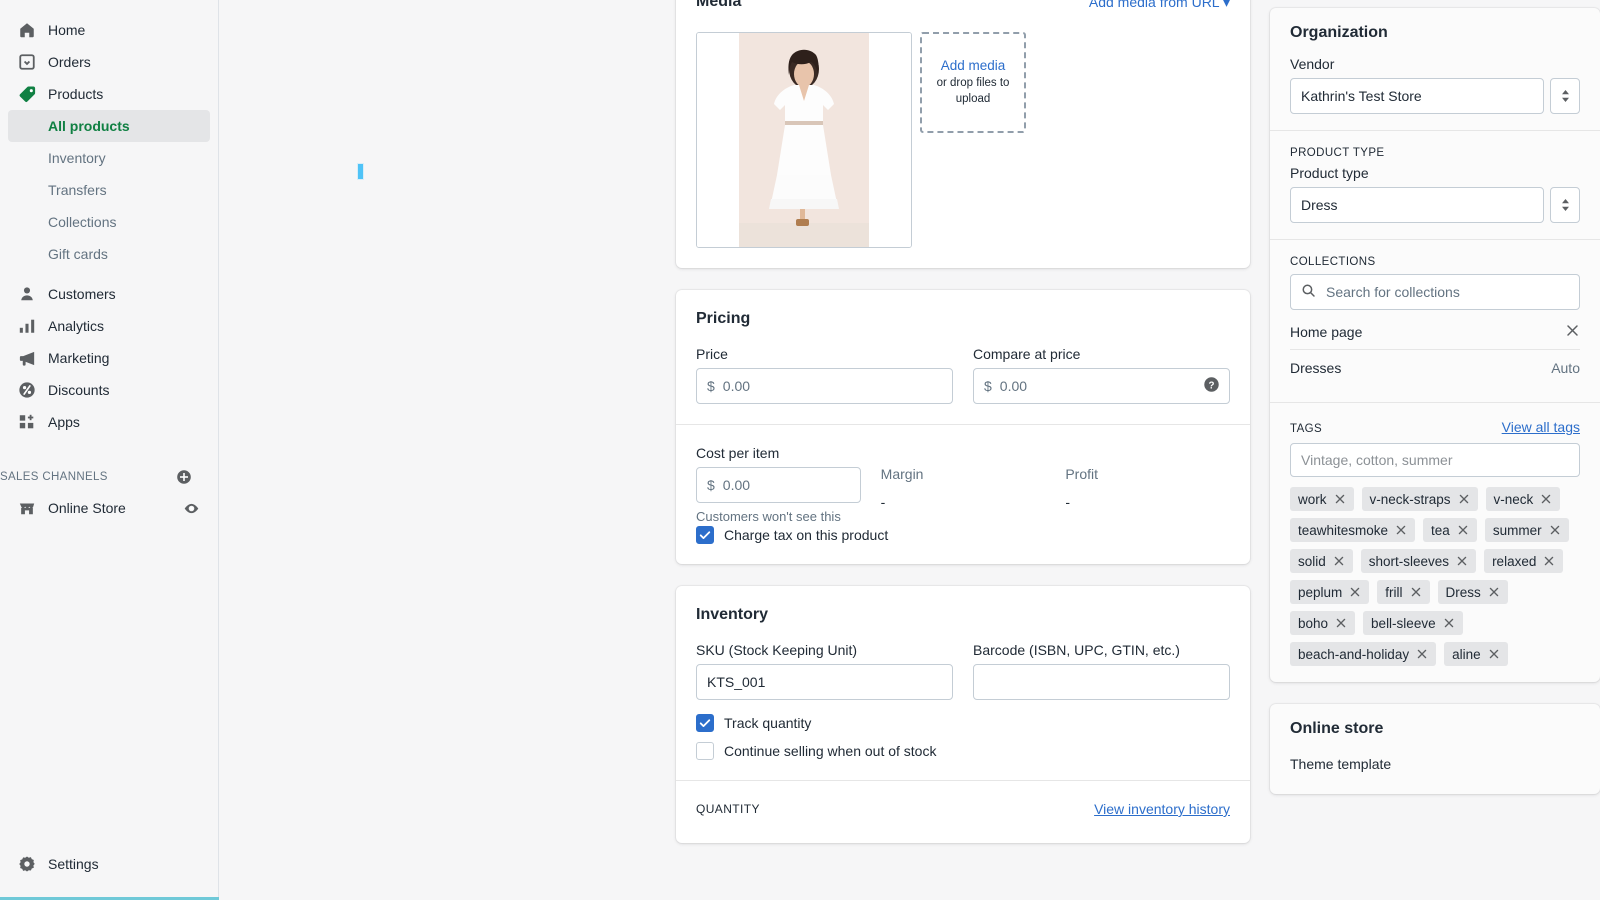 The width and height of the screenshot is (1600, 900). I want to click on track-quantity-checkbox, so click(705, 723).